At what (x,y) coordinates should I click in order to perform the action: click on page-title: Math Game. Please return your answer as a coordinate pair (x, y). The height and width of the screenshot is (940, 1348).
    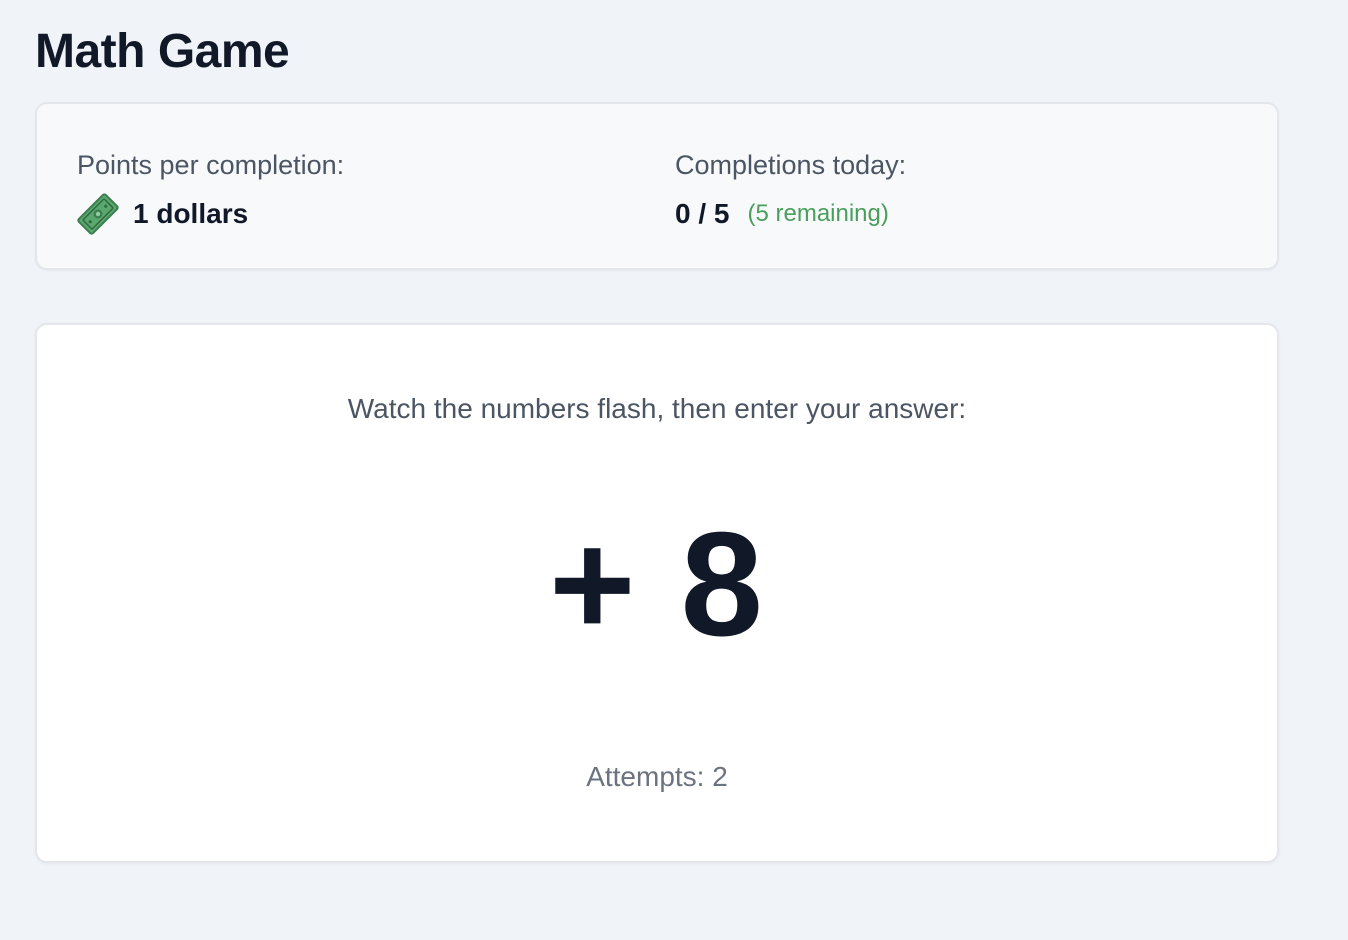
    Looking at the image, I should click on (162, 51).